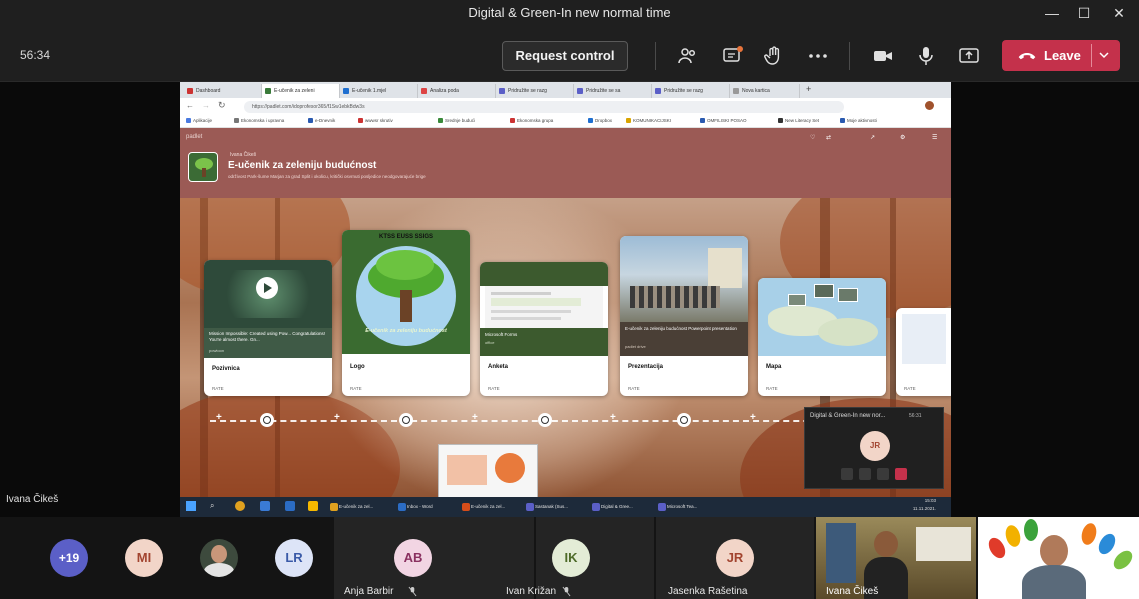 Image resolution: width=1139 pixels, height=599 pixels. Describe the element at coordinates (379, 91) in the screenshot. I see `browser-tab: E-učenik 1.mjel` at that location.